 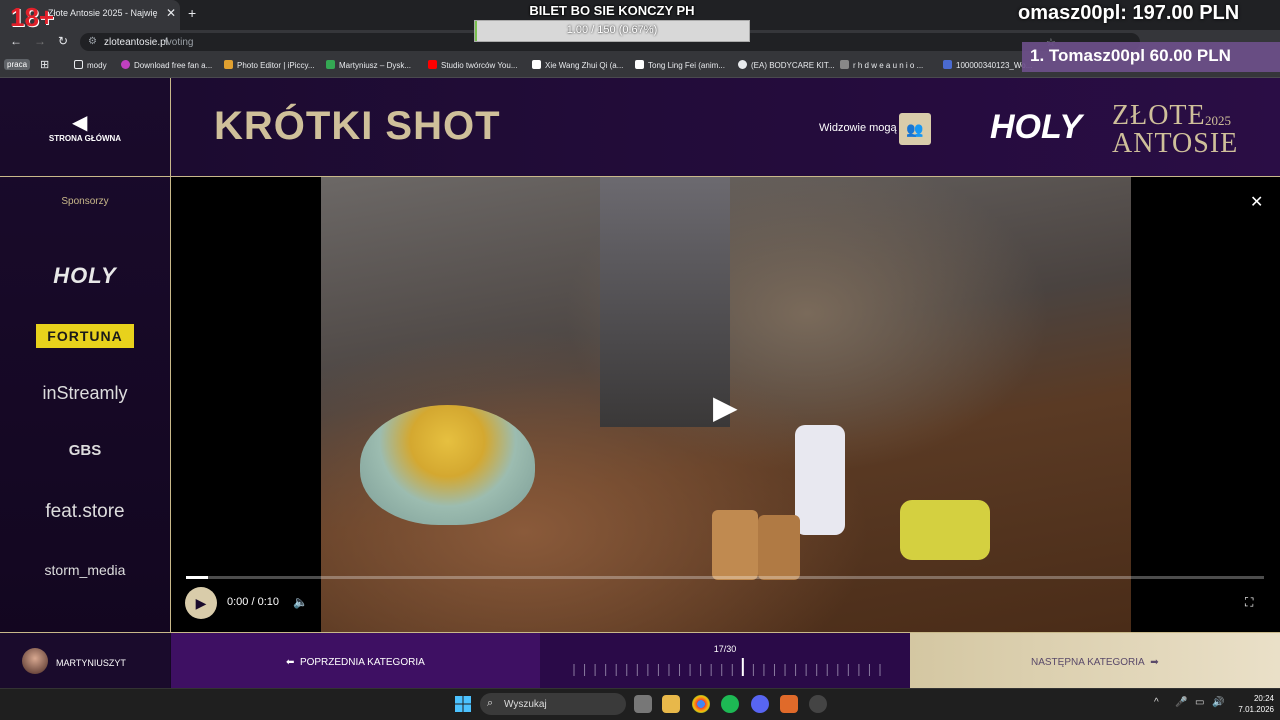 What do you see at coordinates (553, 704) in the screenshot?
I see `taskbar-search` at bounding box center [553, 704].